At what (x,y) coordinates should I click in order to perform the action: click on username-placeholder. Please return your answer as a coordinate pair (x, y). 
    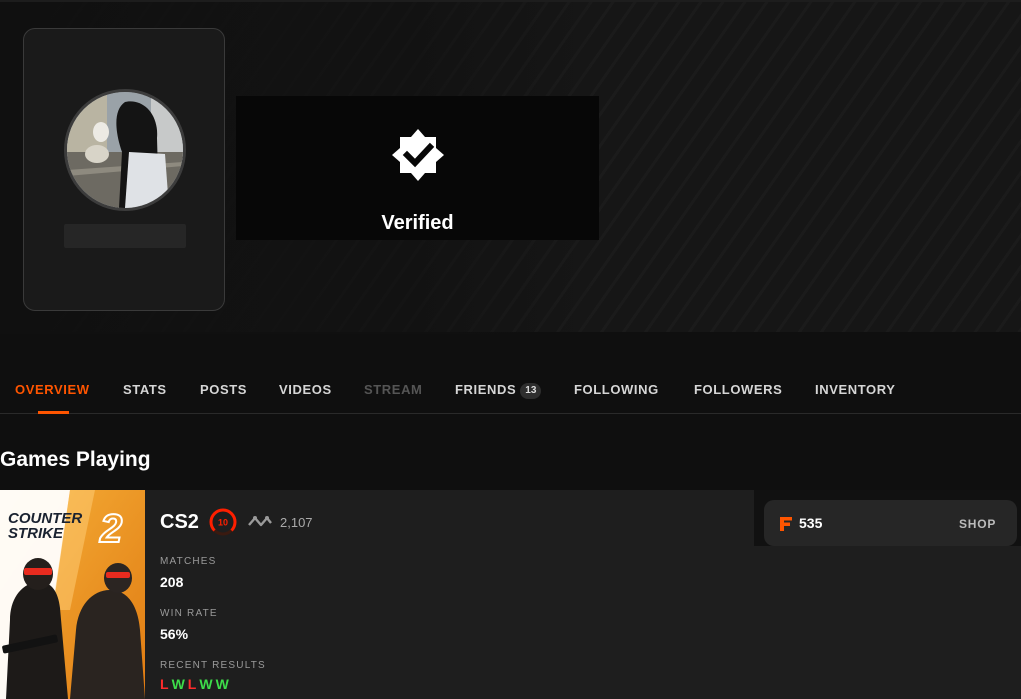
    Looking at the image, I should click on (125, 236).